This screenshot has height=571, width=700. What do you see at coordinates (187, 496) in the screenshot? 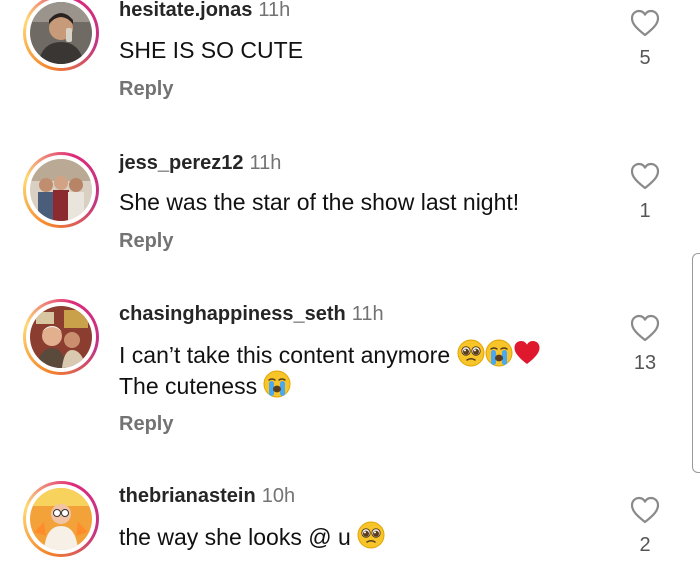
I see `comment-username: thebrianastein` at bounding box center [187, 496].